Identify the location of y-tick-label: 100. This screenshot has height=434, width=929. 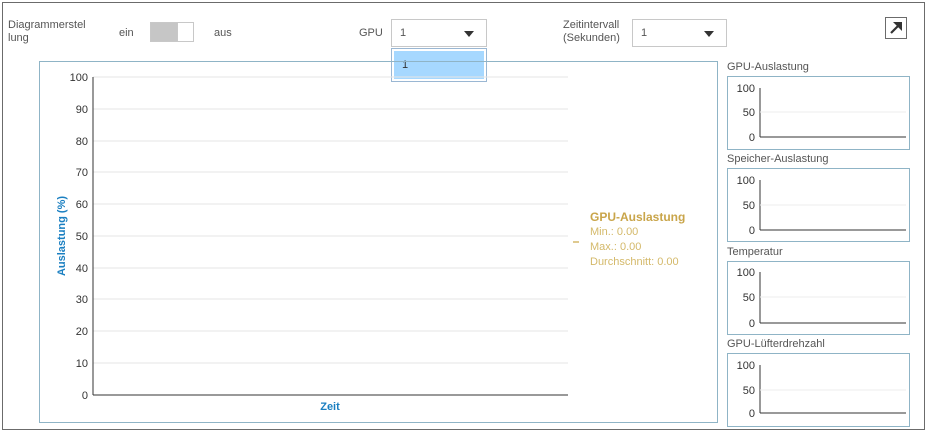
(79, 78).